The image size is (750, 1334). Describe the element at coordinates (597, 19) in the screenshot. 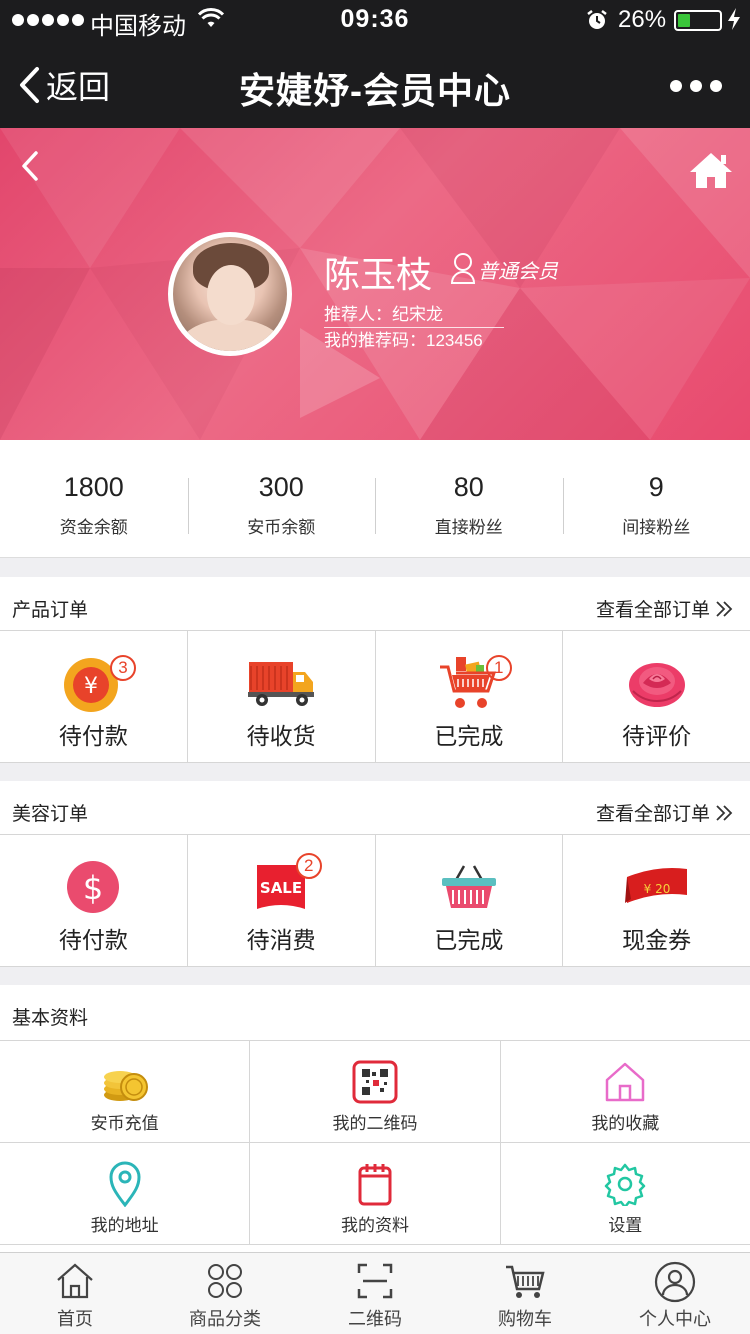

I see `alarm-icon` at that location.